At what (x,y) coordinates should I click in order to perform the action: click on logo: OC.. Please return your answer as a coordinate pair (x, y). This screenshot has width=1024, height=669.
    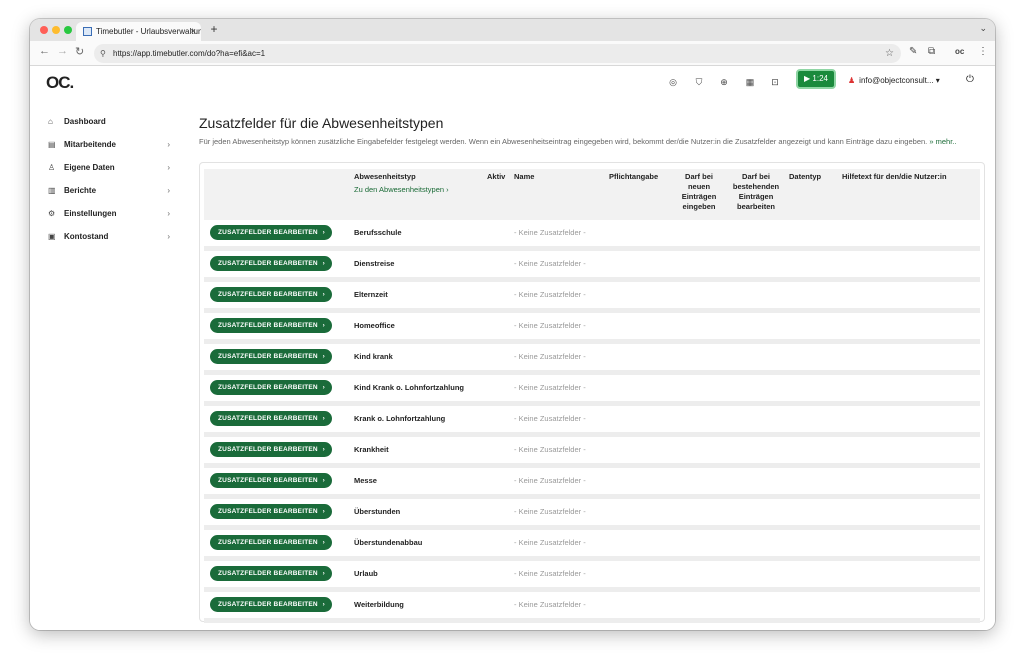
    Looking at the image, I should click on (60, 83).